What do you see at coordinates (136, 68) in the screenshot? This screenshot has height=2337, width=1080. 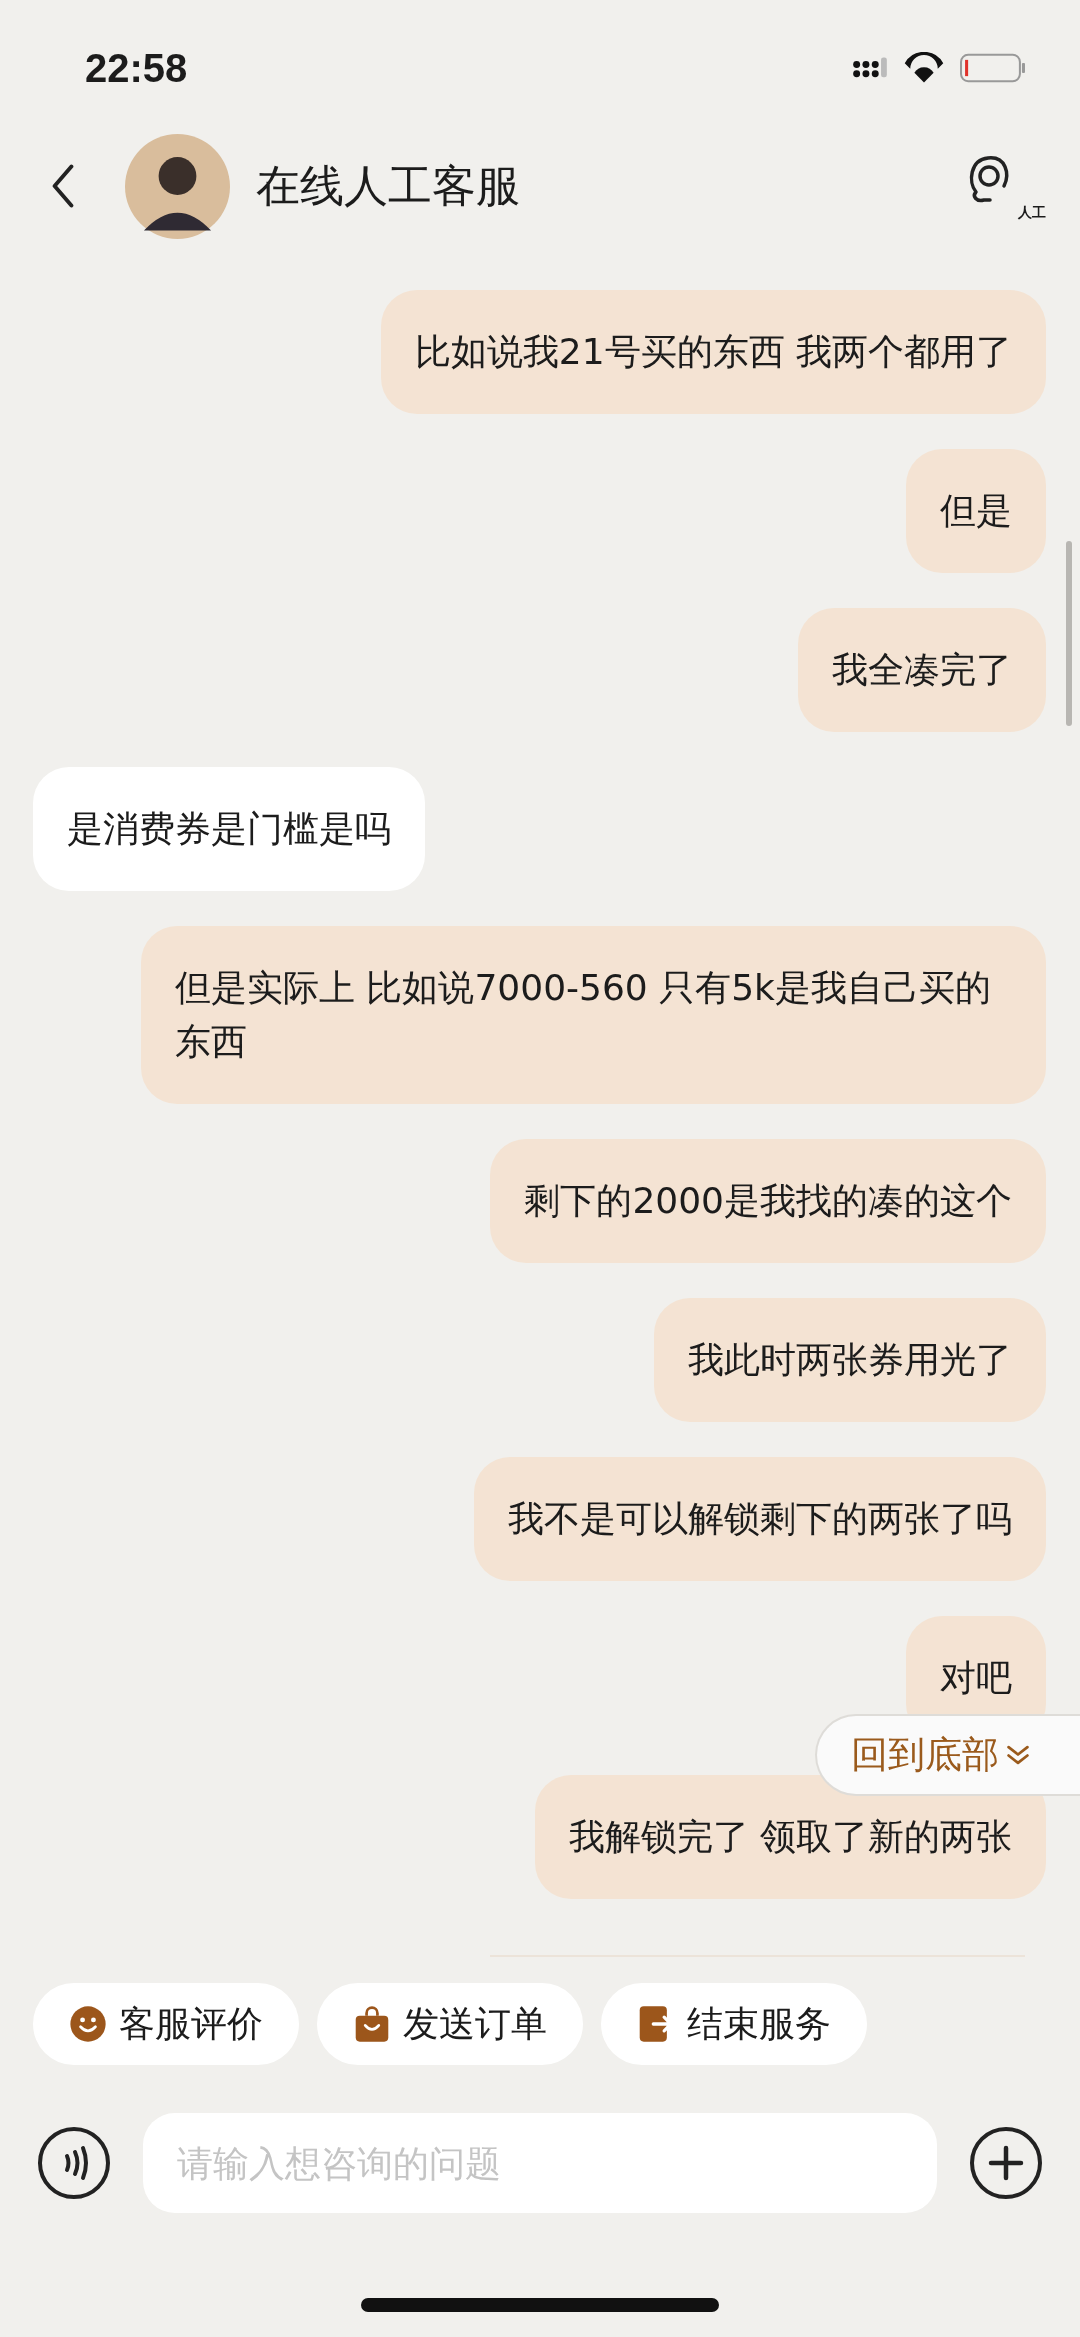 I see `status-time: 22:58` at bounding box center [136, 68].